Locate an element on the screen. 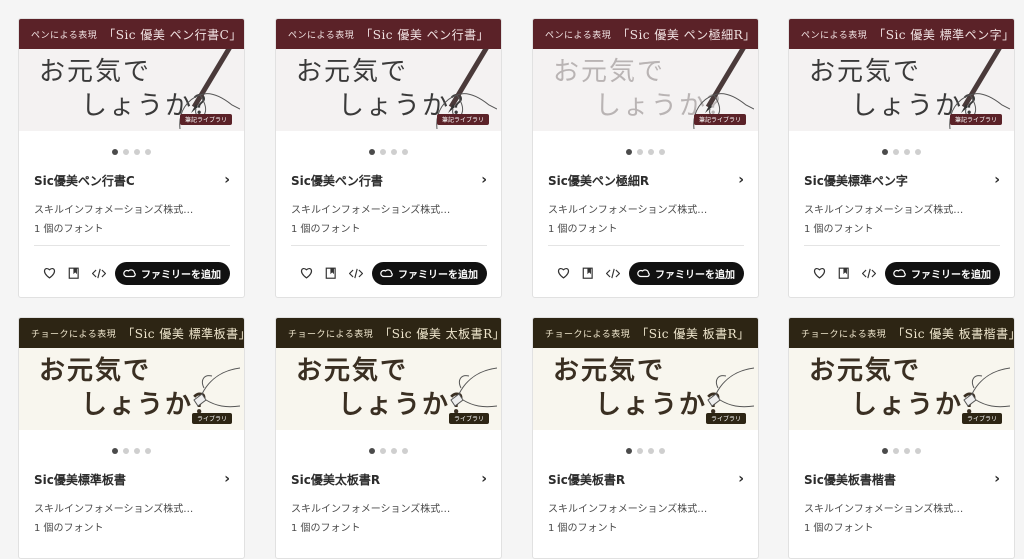  font-preview-image: チョークによる表現 「Sic 優美 板書楷書」 お元気で しょうか？ ライブラリ is located at coordinates (901, 374).